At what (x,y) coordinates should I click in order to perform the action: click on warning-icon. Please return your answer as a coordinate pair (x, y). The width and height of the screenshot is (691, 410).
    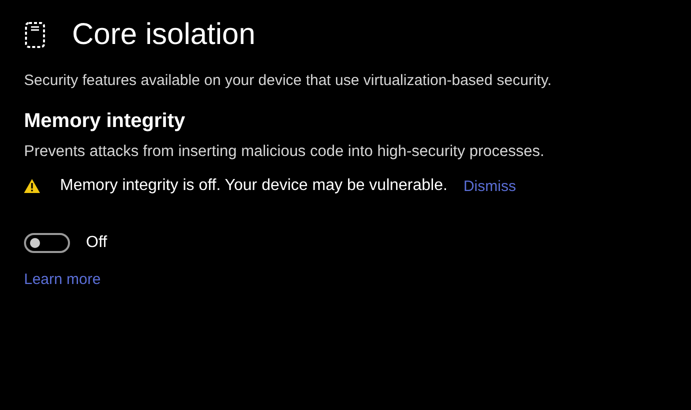
    Looking at the image, I should click on (32, 186).